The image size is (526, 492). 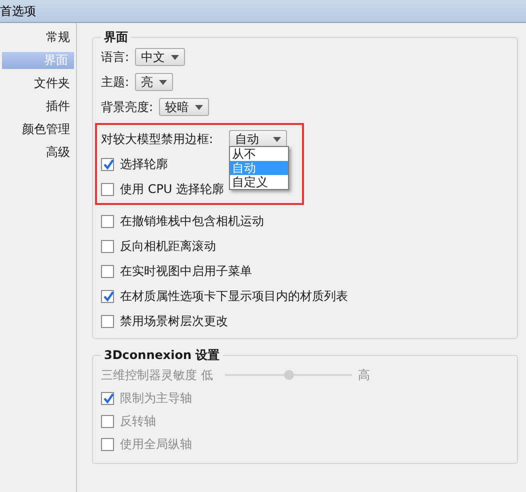 I want to click on checkbox-label: 在撤销堆栈中包含相机运动, so click(x=192, y=221).